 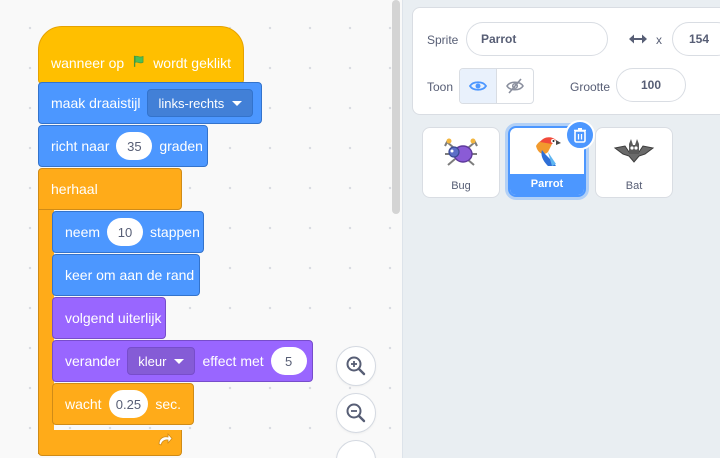 What do you see at coordinates (547, 151) in the screenshot?
I see `parrot-thumbnail` at bounding box center [547, 151].